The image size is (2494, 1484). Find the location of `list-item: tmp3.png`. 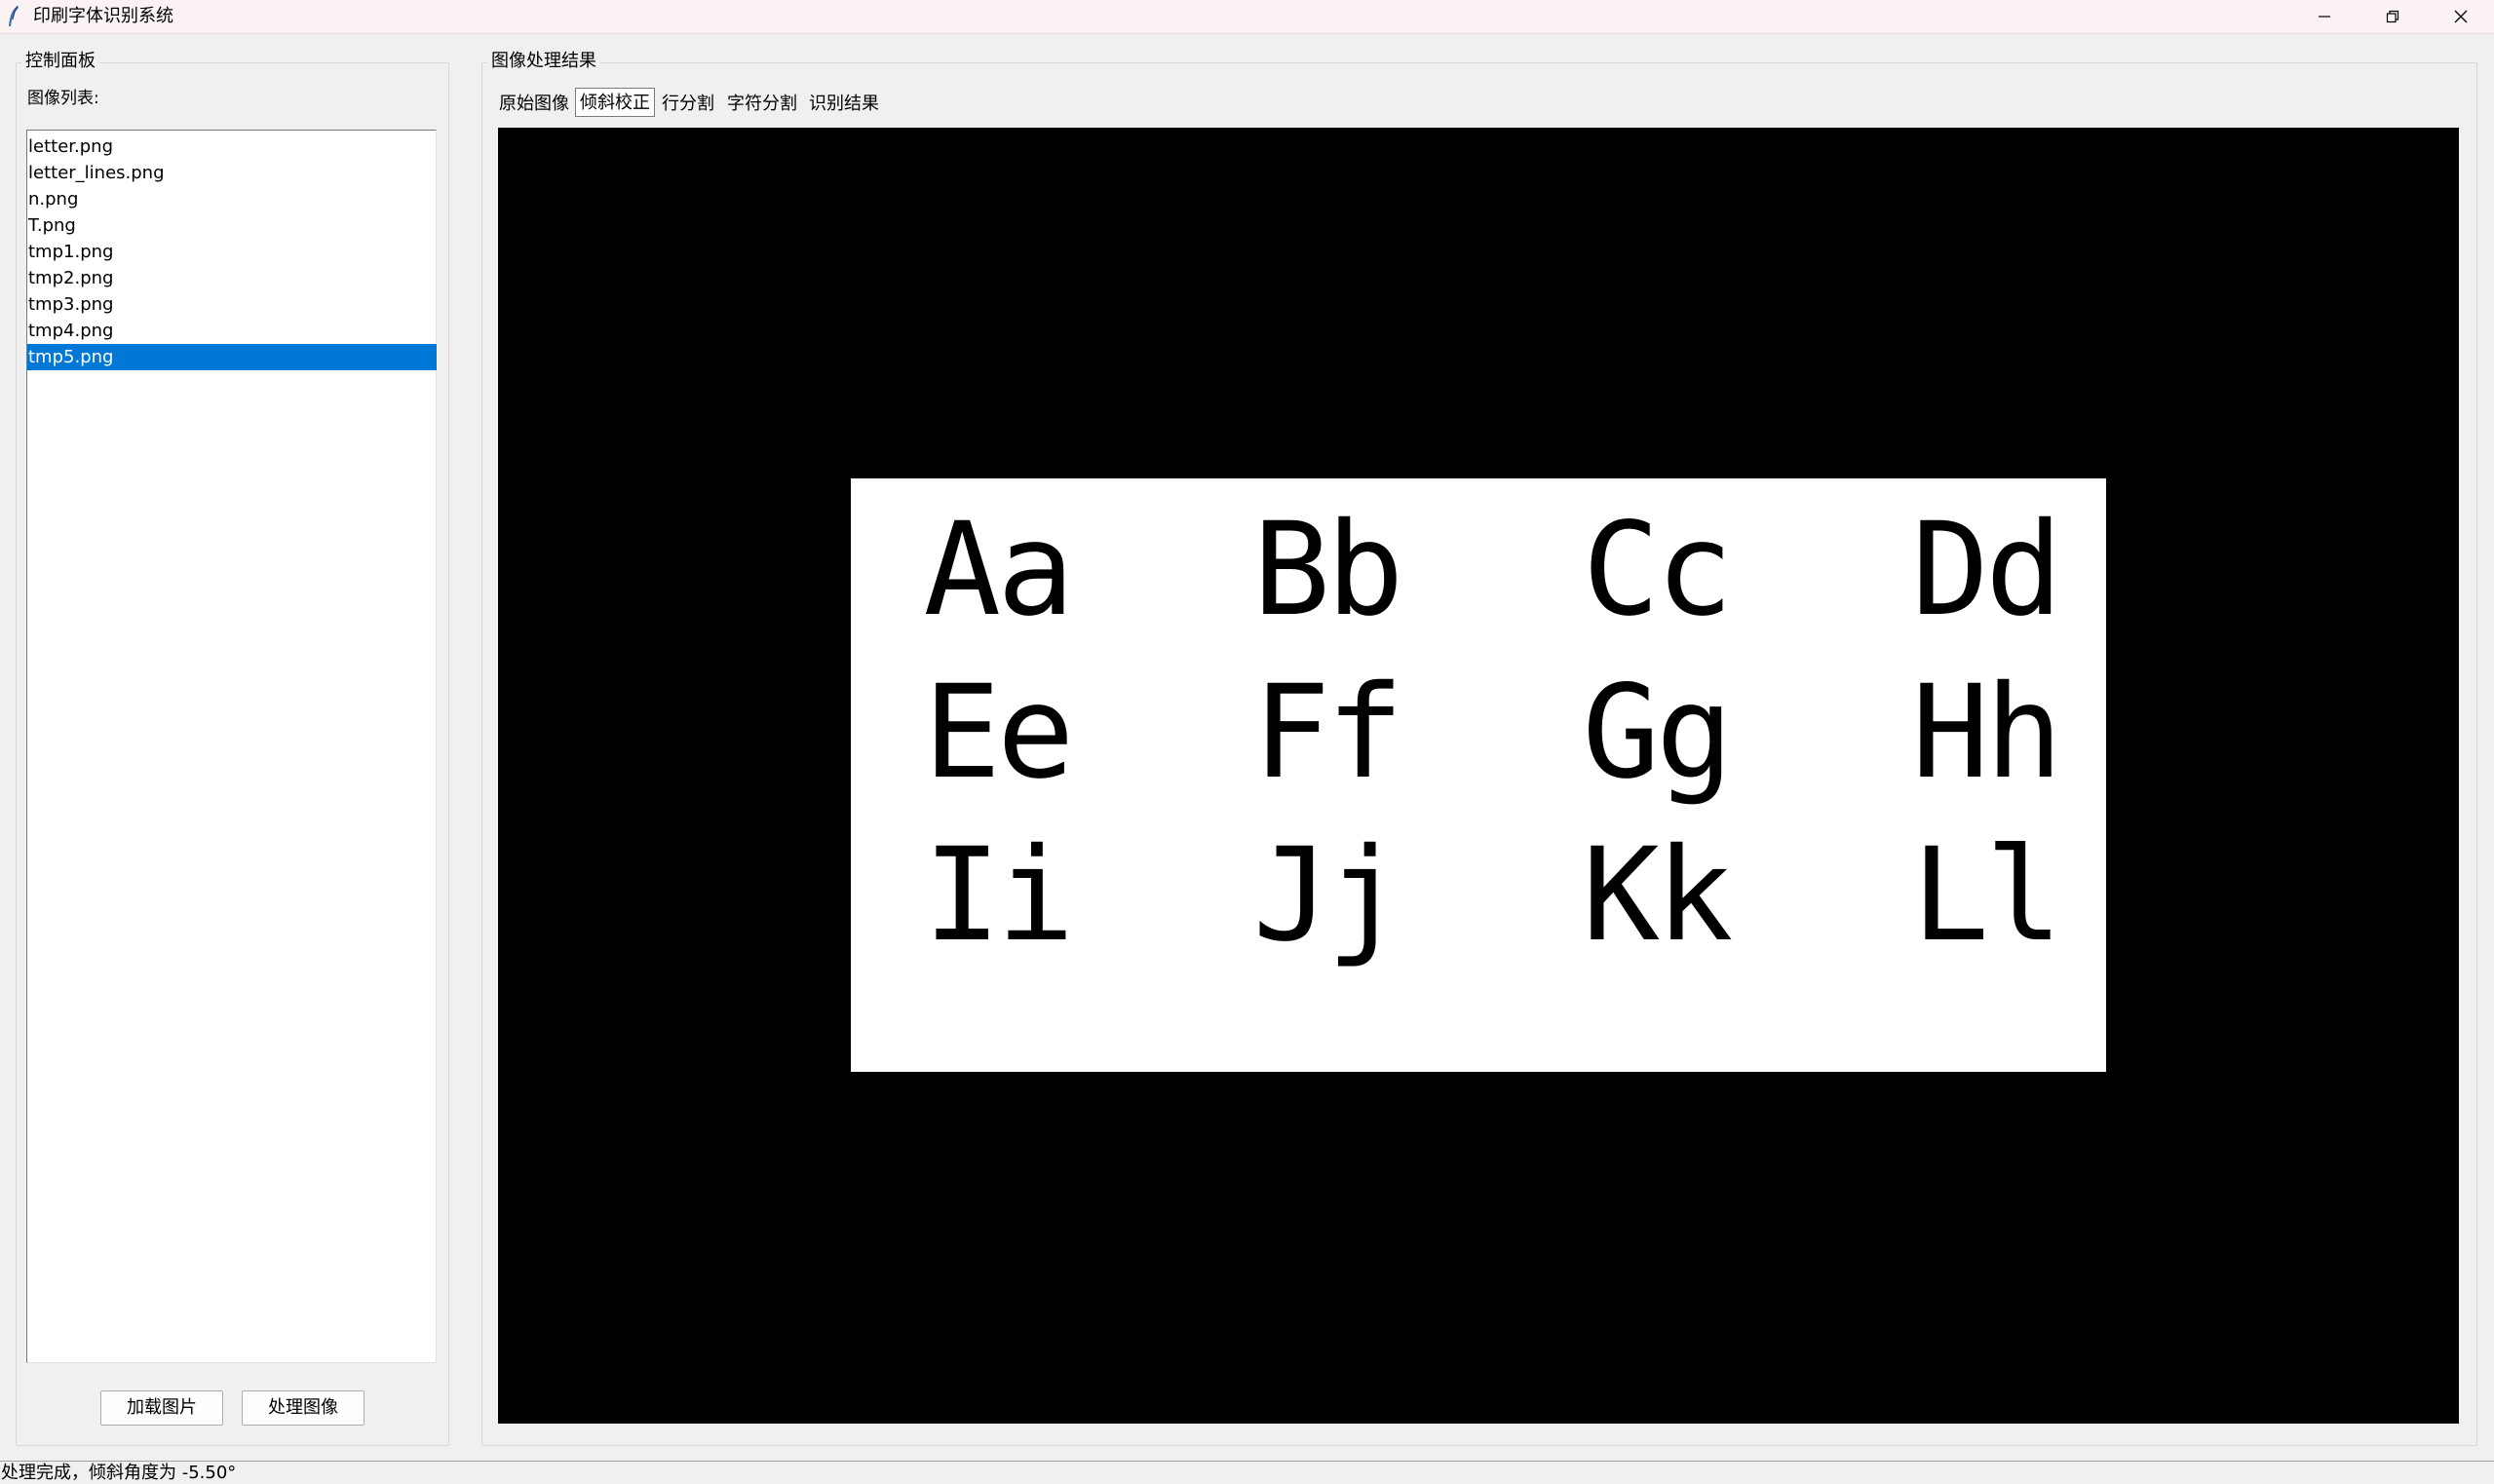

list-item: tmp3.png is located at coordinates (232, 304).